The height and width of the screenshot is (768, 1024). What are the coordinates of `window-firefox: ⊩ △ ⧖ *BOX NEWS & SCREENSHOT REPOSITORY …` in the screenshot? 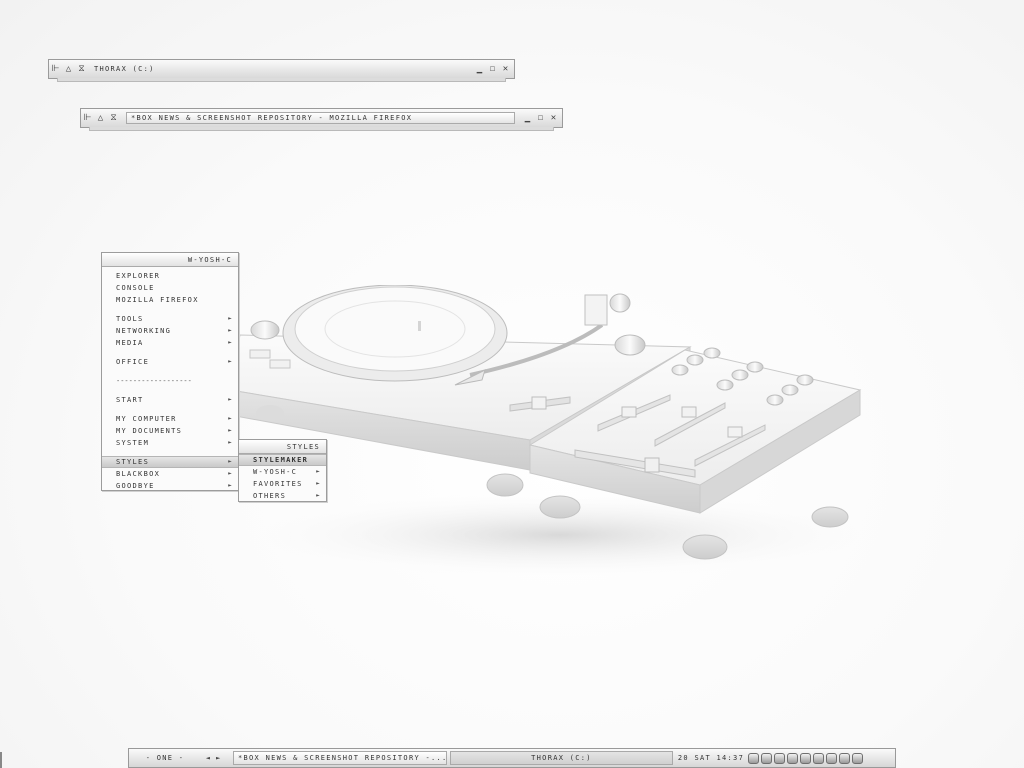 It's located at (321, 119).